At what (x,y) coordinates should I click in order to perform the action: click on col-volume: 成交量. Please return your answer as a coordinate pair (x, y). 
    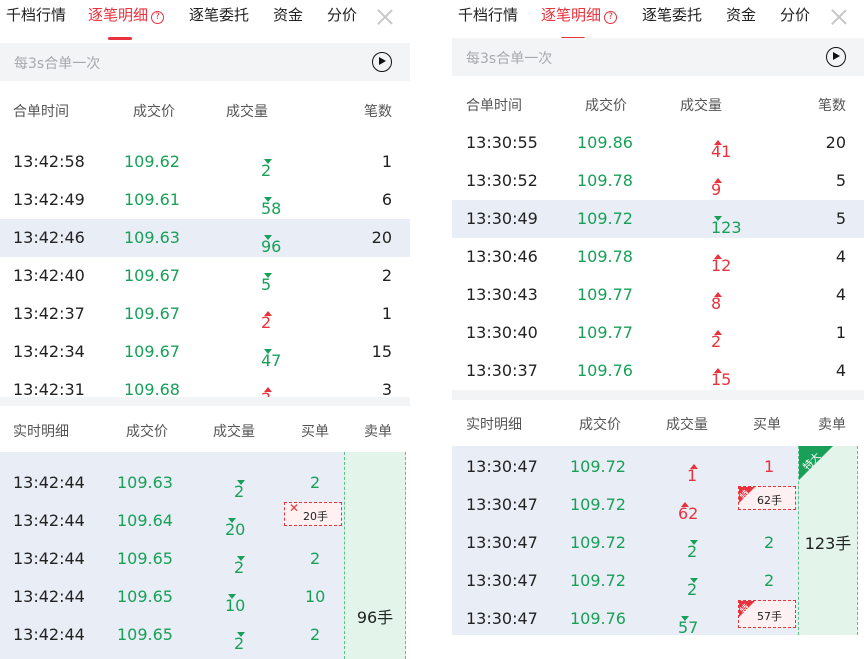
    Looking at the image, I should click on (247, 112).